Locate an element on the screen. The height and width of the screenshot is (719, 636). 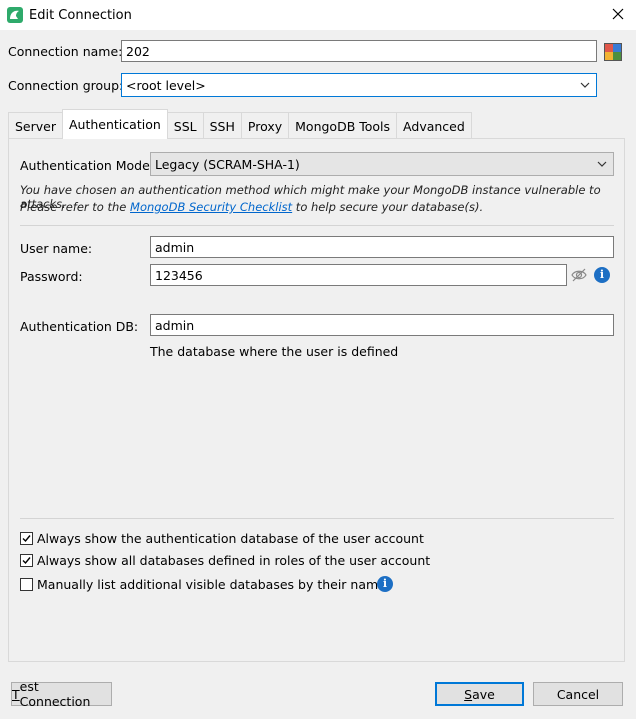
auth-db-input is located at coordinates (382, 325).